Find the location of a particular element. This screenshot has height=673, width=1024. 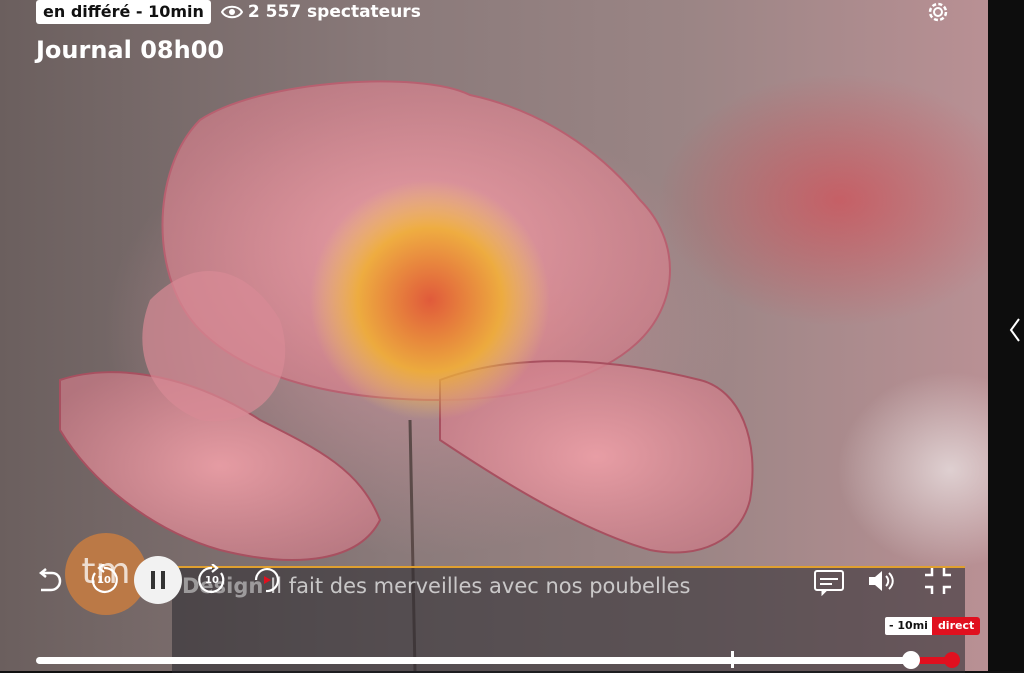

rewind-label: 10 is located at coordinates (104, 580).